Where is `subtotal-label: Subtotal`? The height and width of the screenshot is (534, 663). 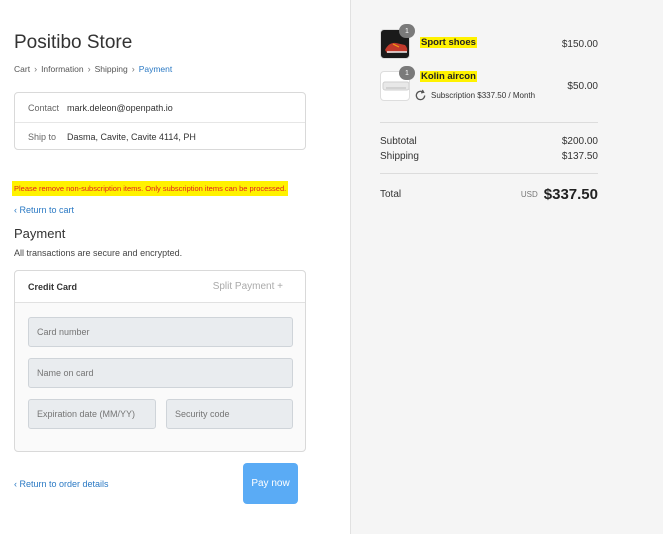
subtotal-label: Subtotal is located at coordinates (398, 141).